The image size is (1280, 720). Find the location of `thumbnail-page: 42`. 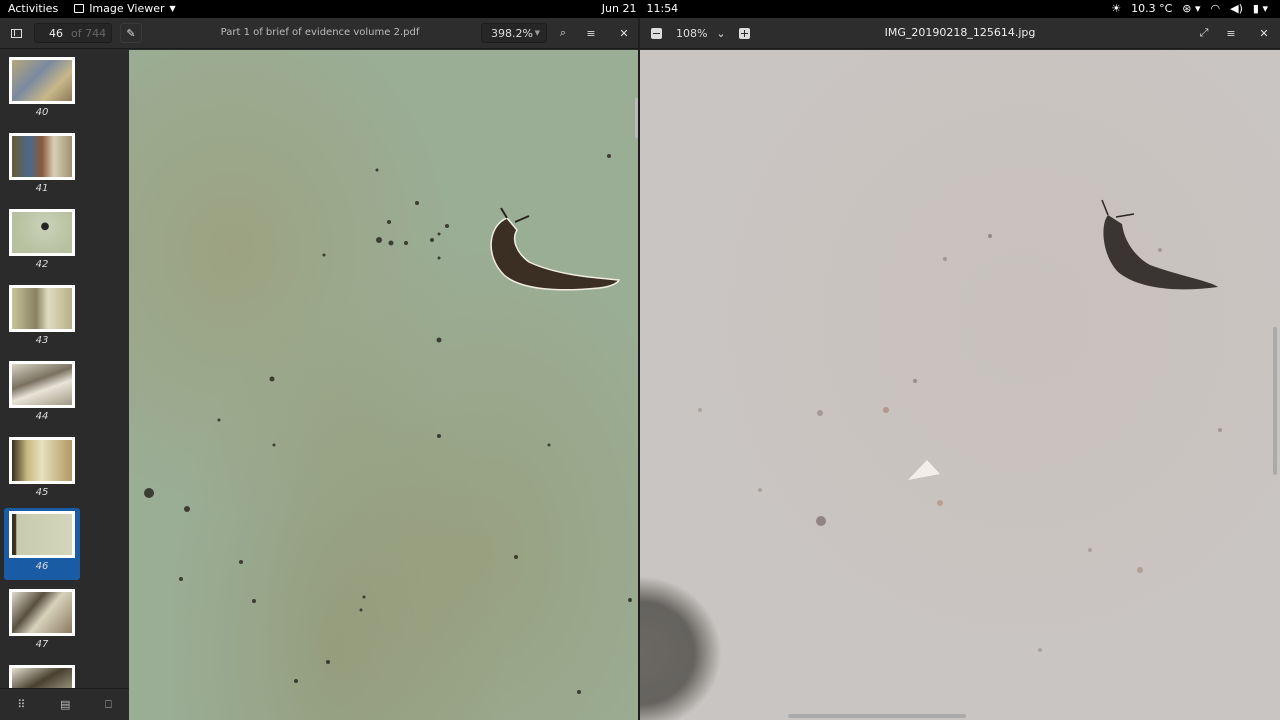

thumbnail-page: 42 is located at coordinates (42, 242).